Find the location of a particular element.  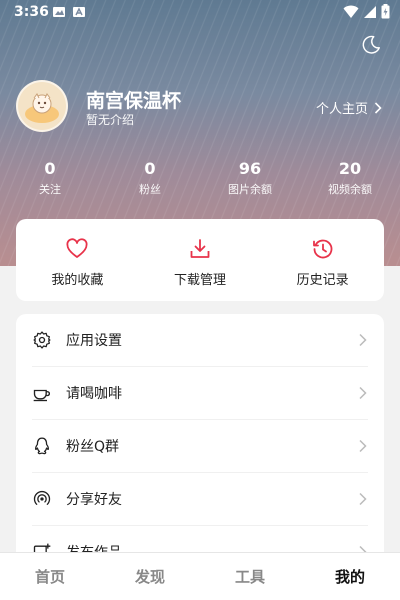

history-button: 历史记录 is located at coordinates (322, 260).